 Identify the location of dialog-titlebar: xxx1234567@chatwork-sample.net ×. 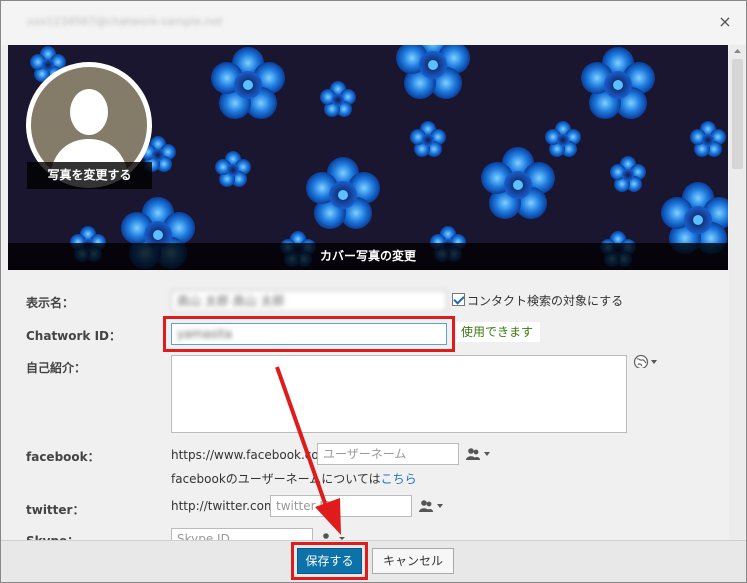
(373, 23).